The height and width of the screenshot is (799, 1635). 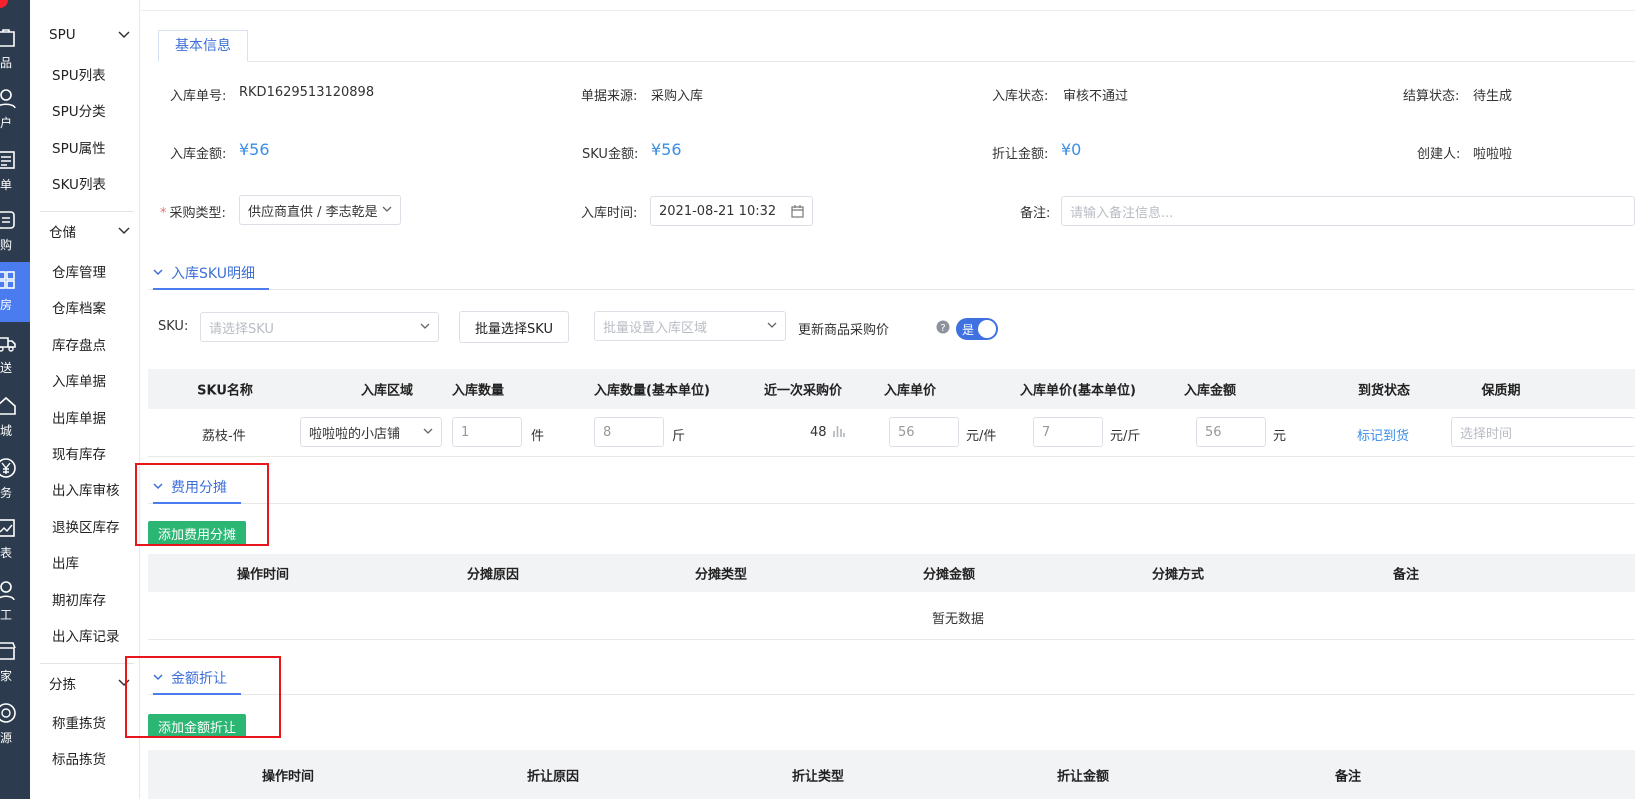 What do you see at coordinates (211, 274) in the screenshot?
I see `section-sku-title: 入库SKU明细` at bounding box center [211, 274].